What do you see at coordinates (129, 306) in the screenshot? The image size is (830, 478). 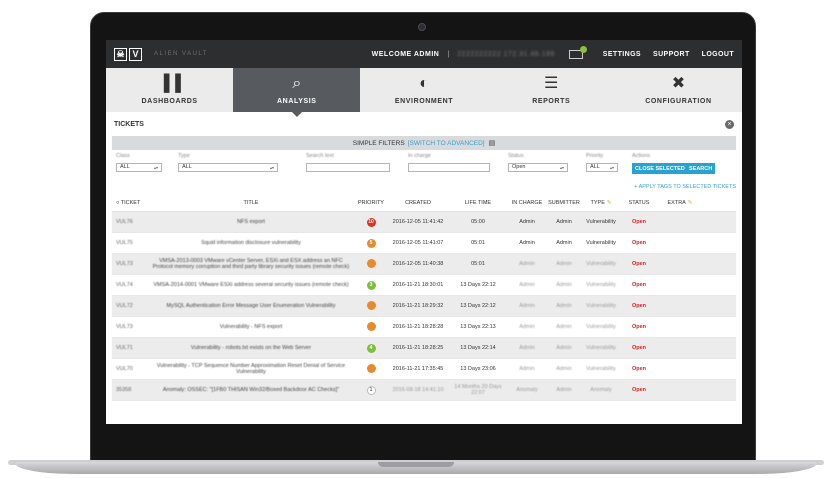 I see `ticket-id: VUL72` at bounding box center [129, 306].